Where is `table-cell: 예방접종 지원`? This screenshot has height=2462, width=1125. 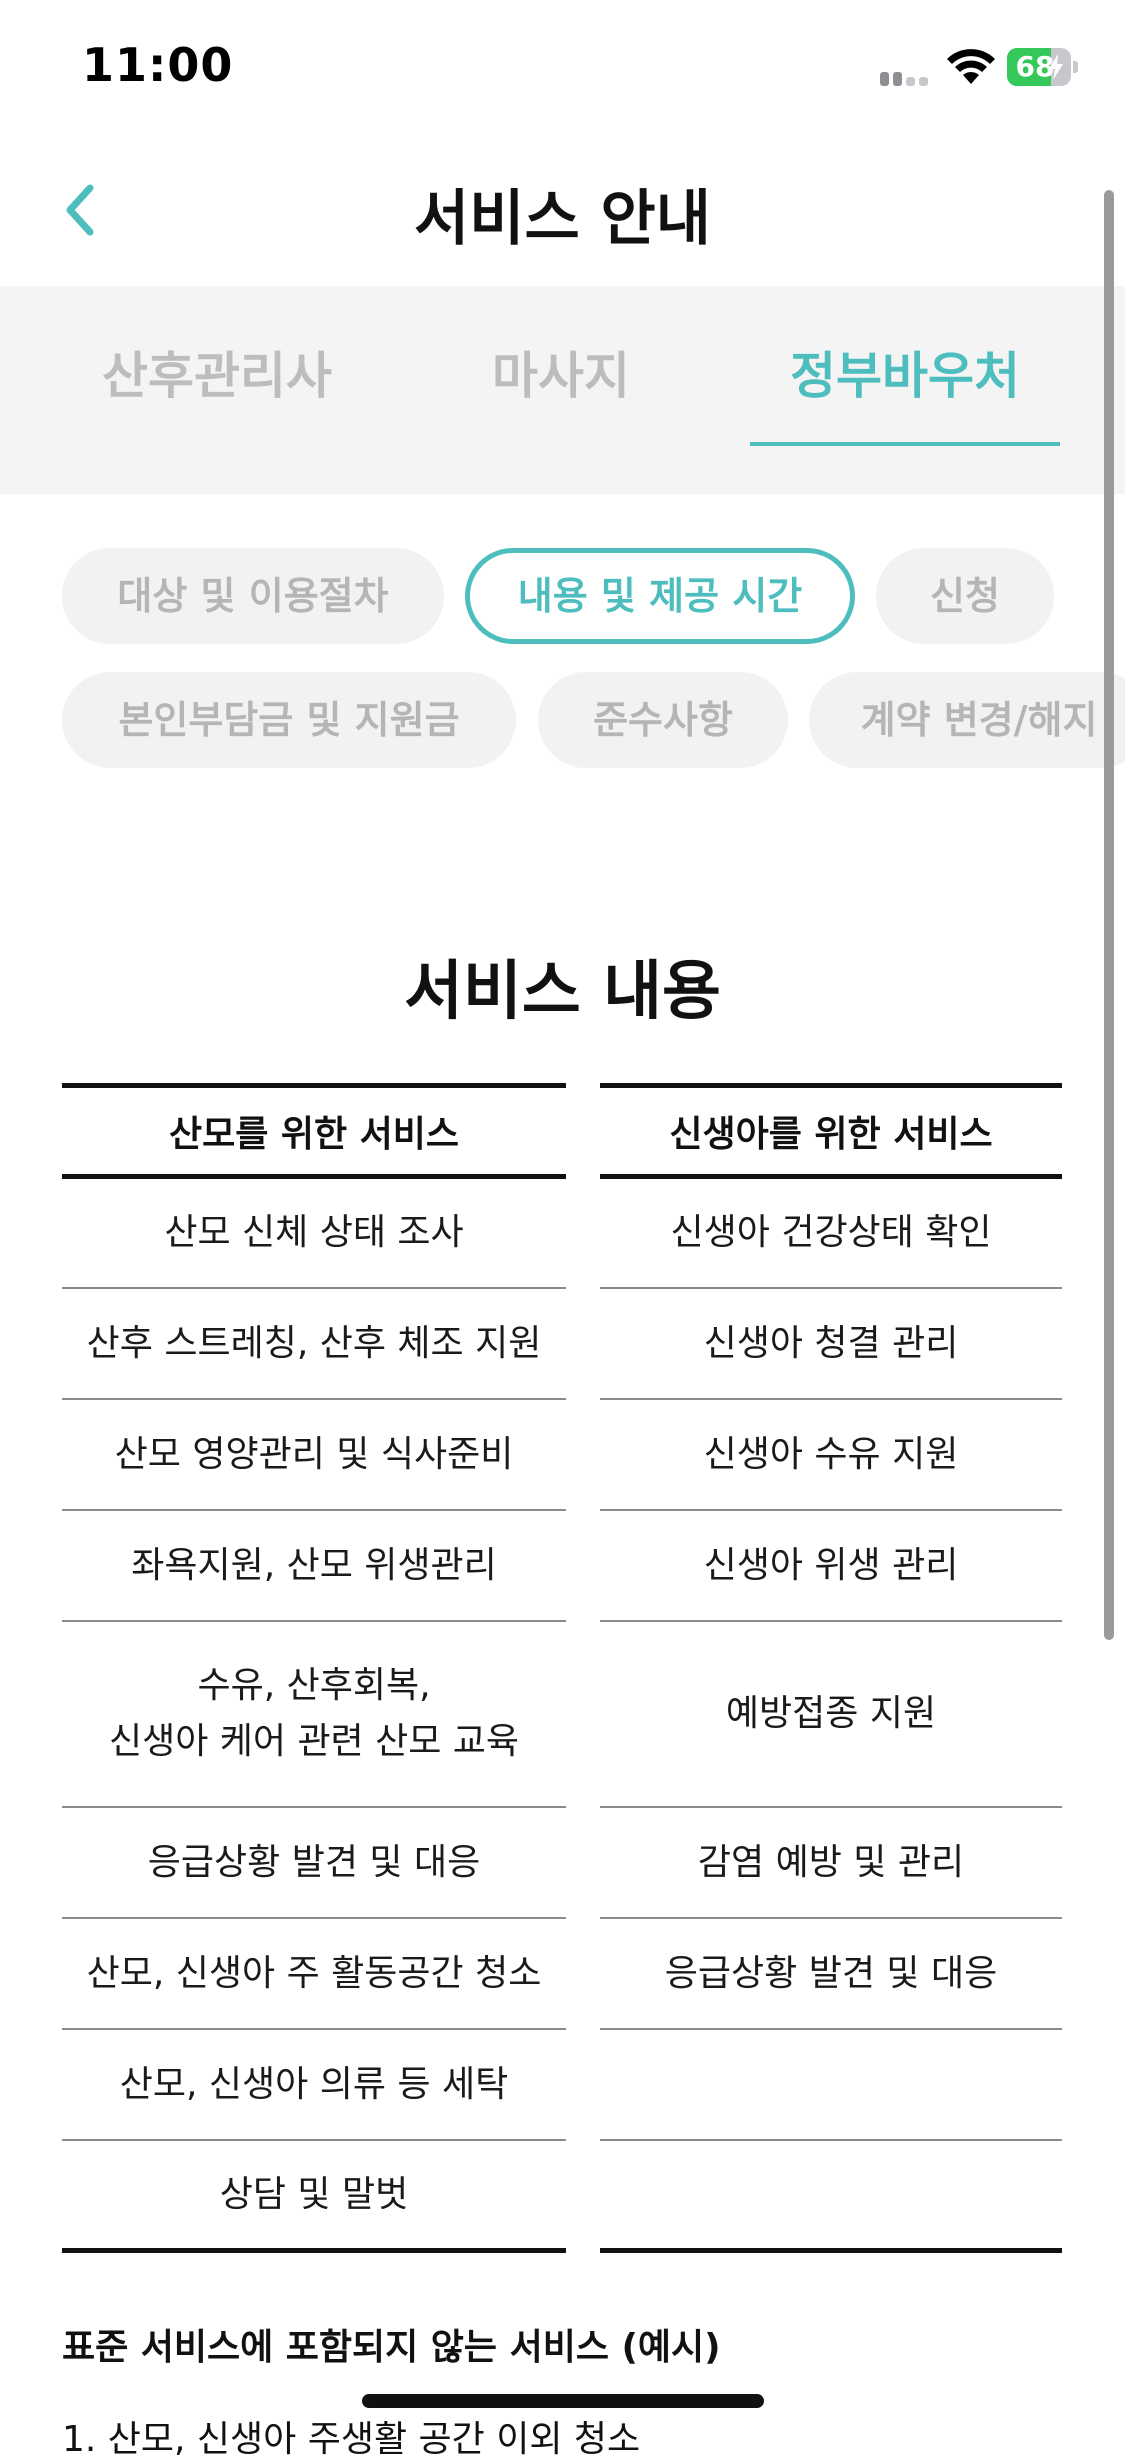 table-cell: 예방접종 지원 is located at coordinates (831, 1715).